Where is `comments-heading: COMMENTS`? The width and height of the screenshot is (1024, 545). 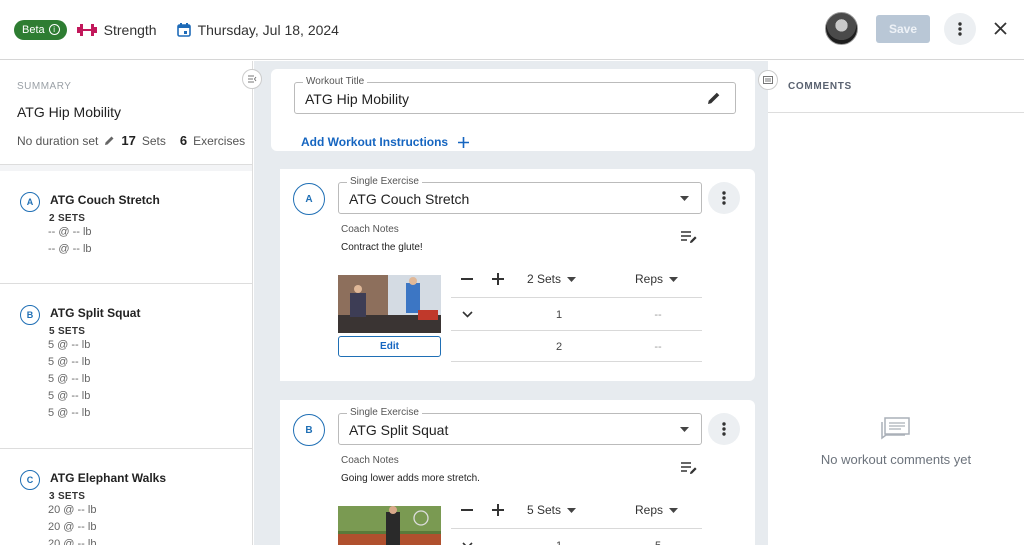 comments-heading: COMMENTS is located at coordinates (896, 87).